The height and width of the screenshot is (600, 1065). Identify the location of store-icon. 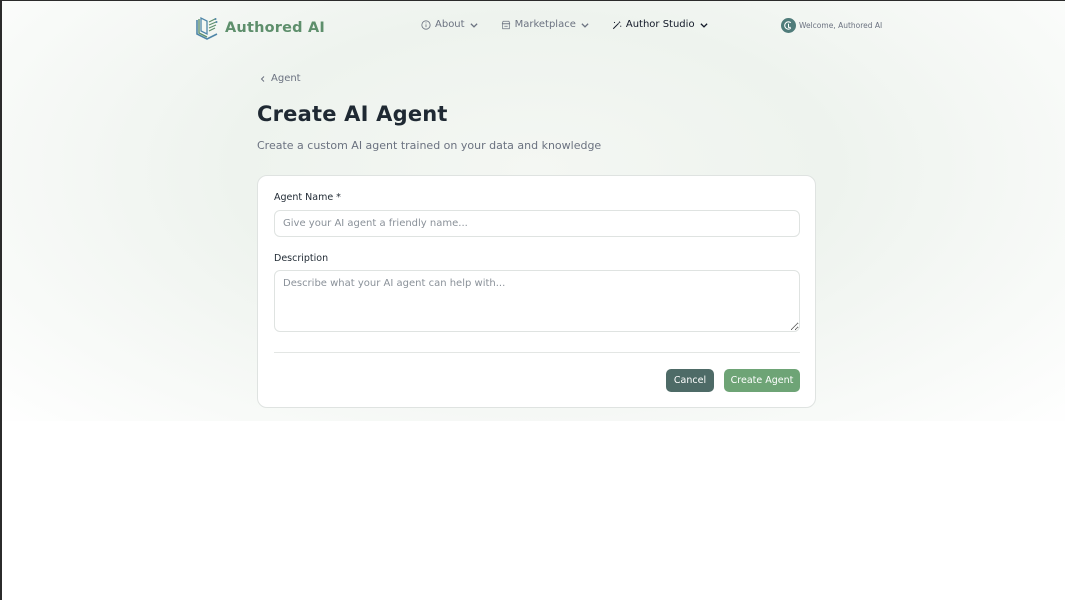
(505, 24).